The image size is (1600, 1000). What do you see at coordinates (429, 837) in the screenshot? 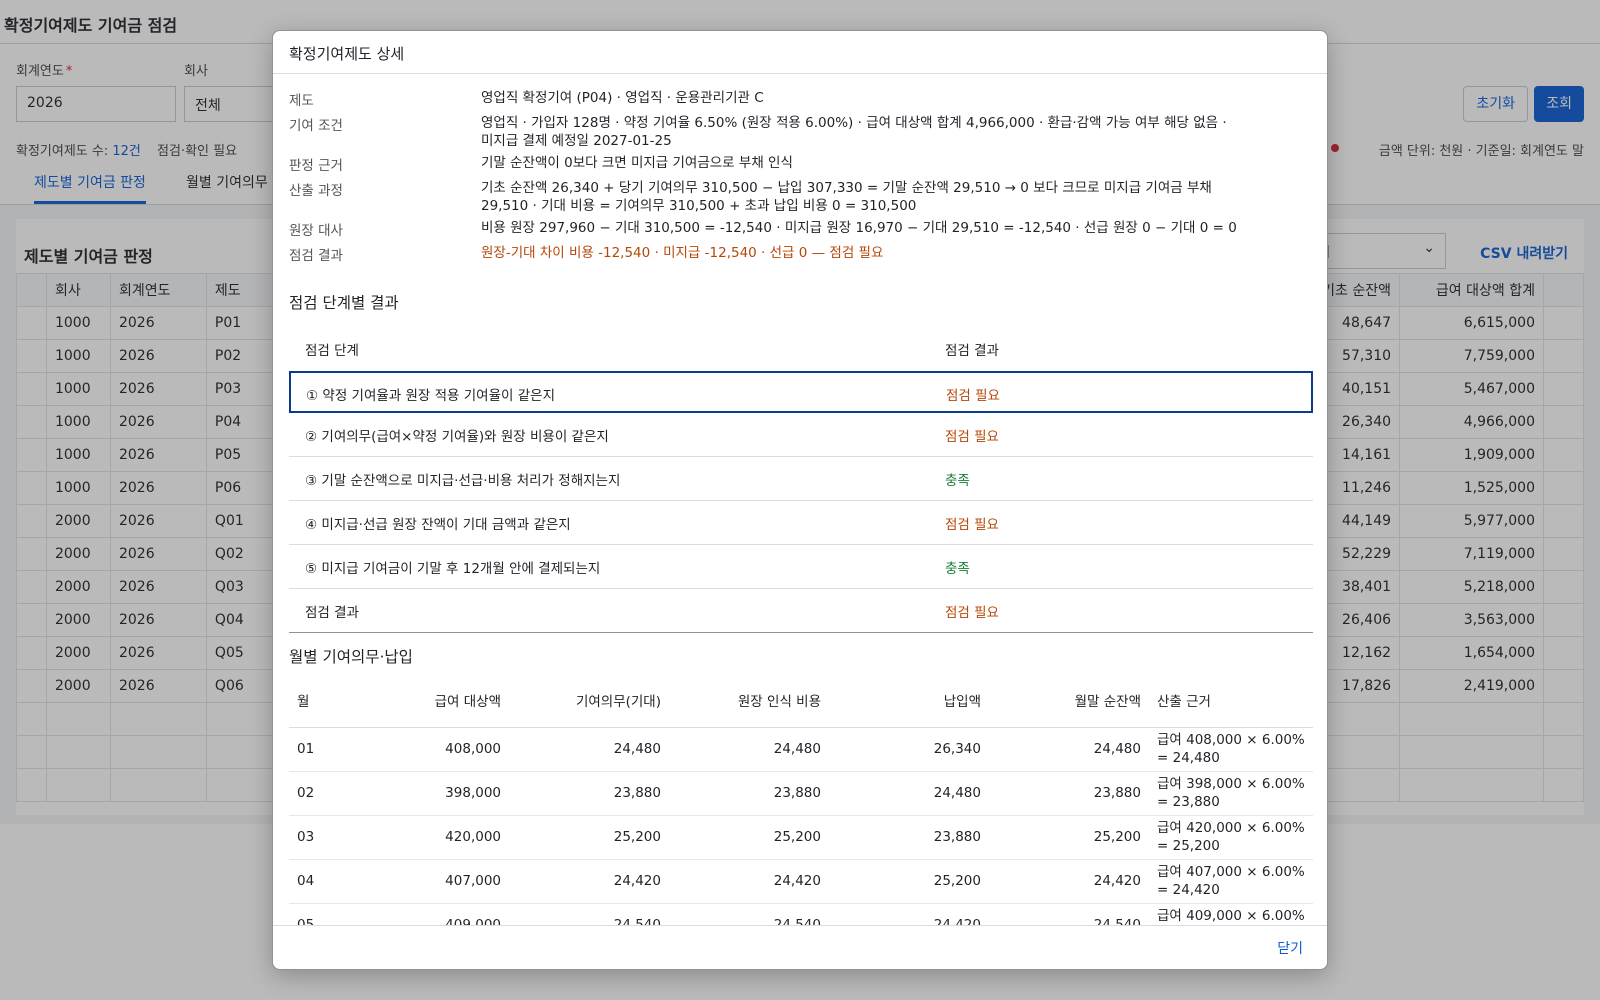
I see `cell-payroll: 420,000` at bounding box center [429, 837].